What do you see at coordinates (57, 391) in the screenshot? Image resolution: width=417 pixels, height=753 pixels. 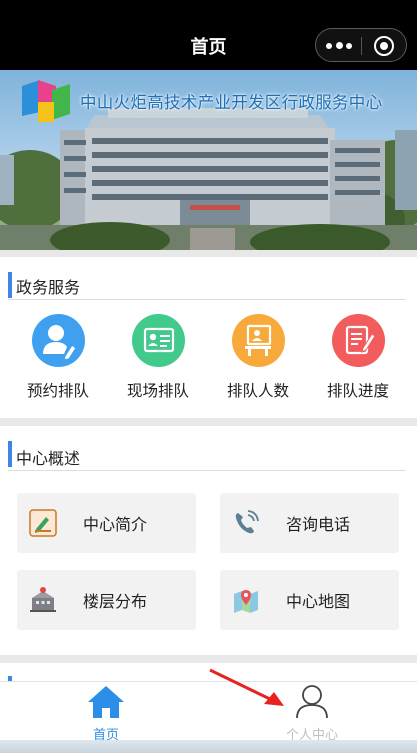 I see `service-label: 预约排队` at bounding box center [57, 391].